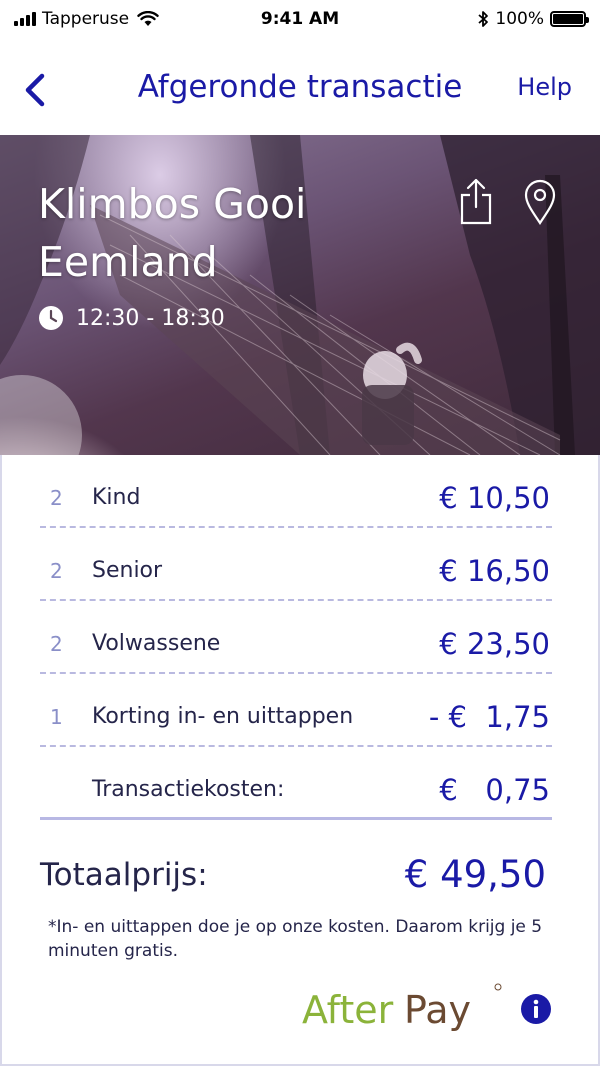 The image size is (600, 1066). I want to click on opening-hours-text: 12:30 - 18:30, so click(150, 318).